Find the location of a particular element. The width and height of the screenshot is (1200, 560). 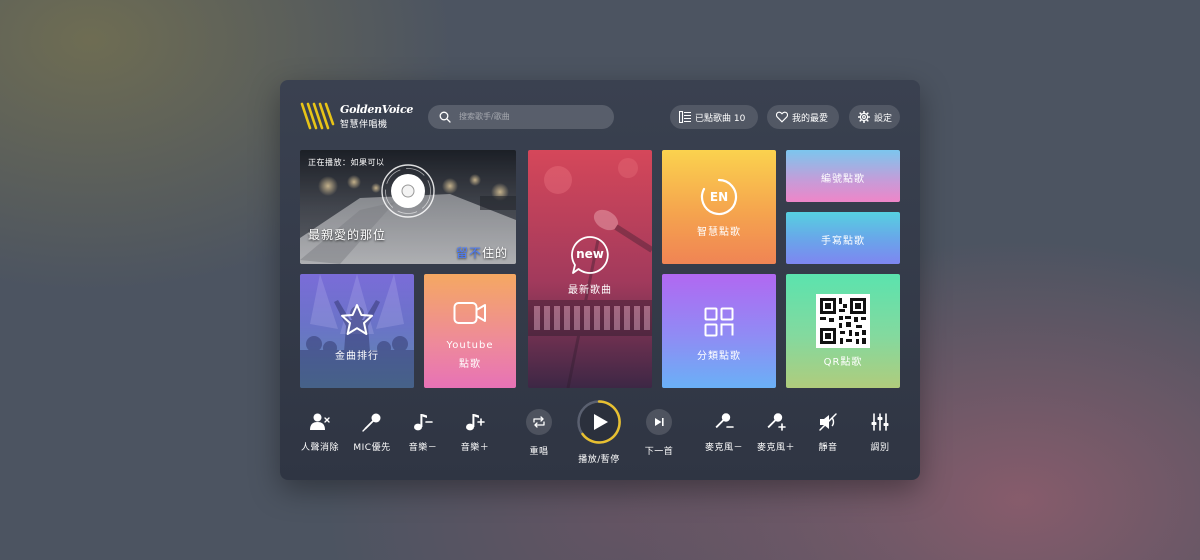

category-label: 分類點歌 is located at coordinates (719, 356).